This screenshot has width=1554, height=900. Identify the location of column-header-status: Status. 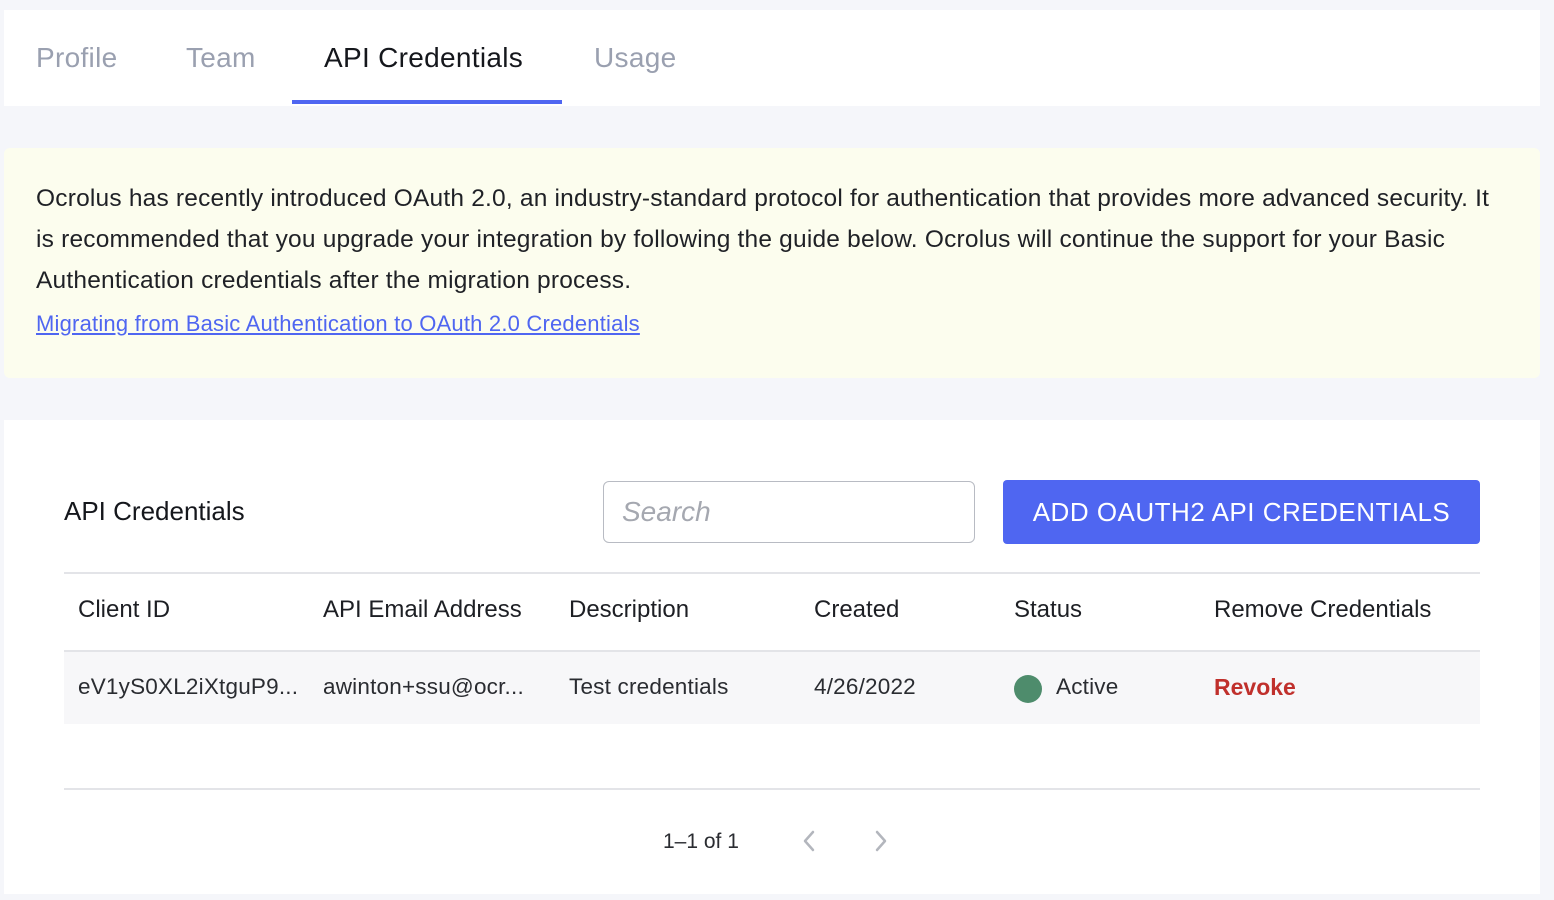
(1048, 609).